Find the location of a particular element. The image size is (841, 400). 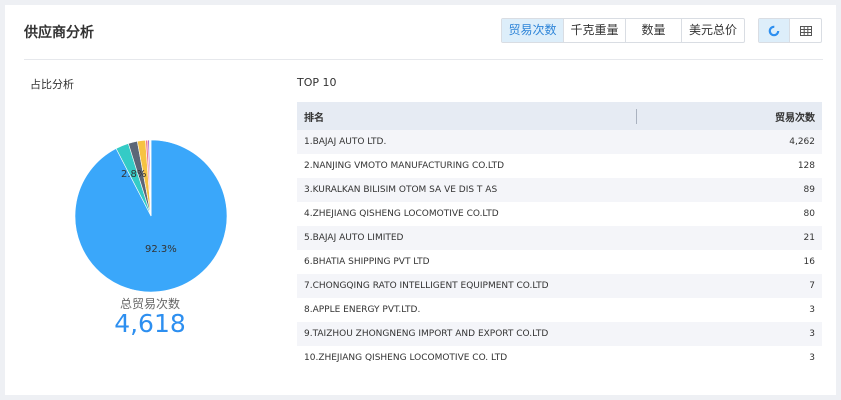

tab-kg-weight: 千克重量 is located at coordinates (595, 30).